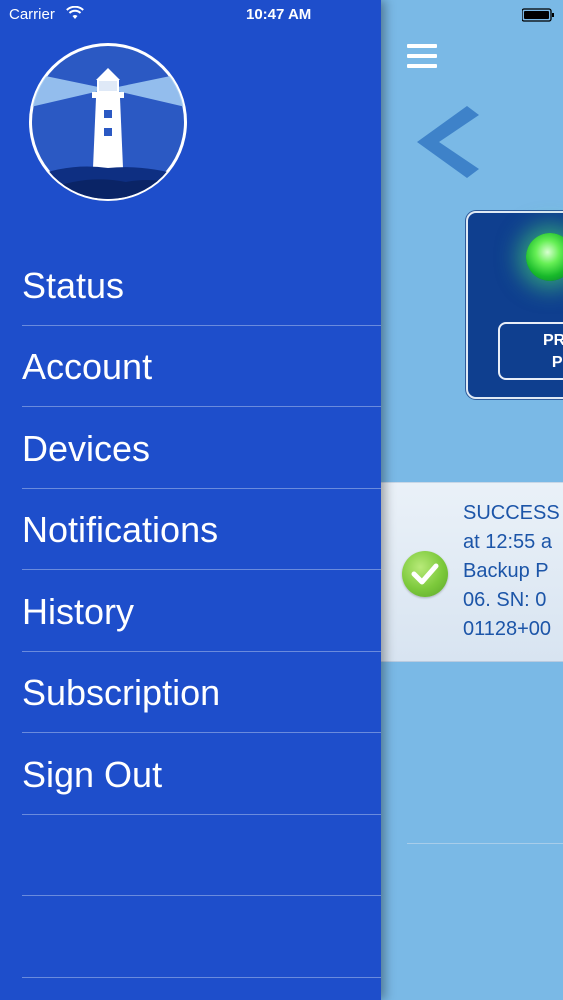 The height and width of the screenshot is (1000, 563). Describe the element at coordinates (279, 14) in the screenshot. I see `clock-time: 10:47 AM` at that location.